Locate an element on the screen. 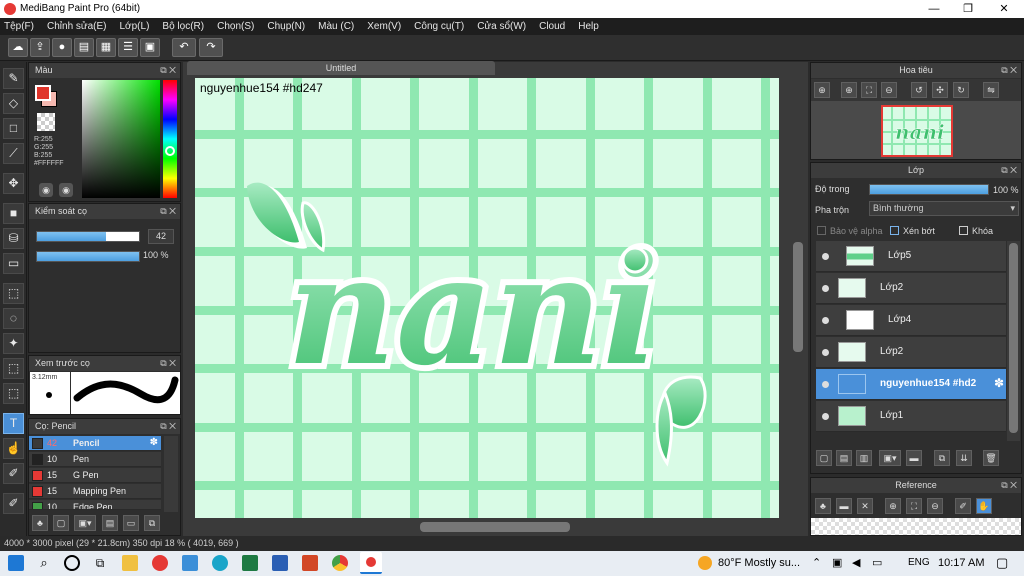 The width and height of the screenshot is (1024, 576). gradient-tool-icon: ▭ is located at coordinates (13, 263).